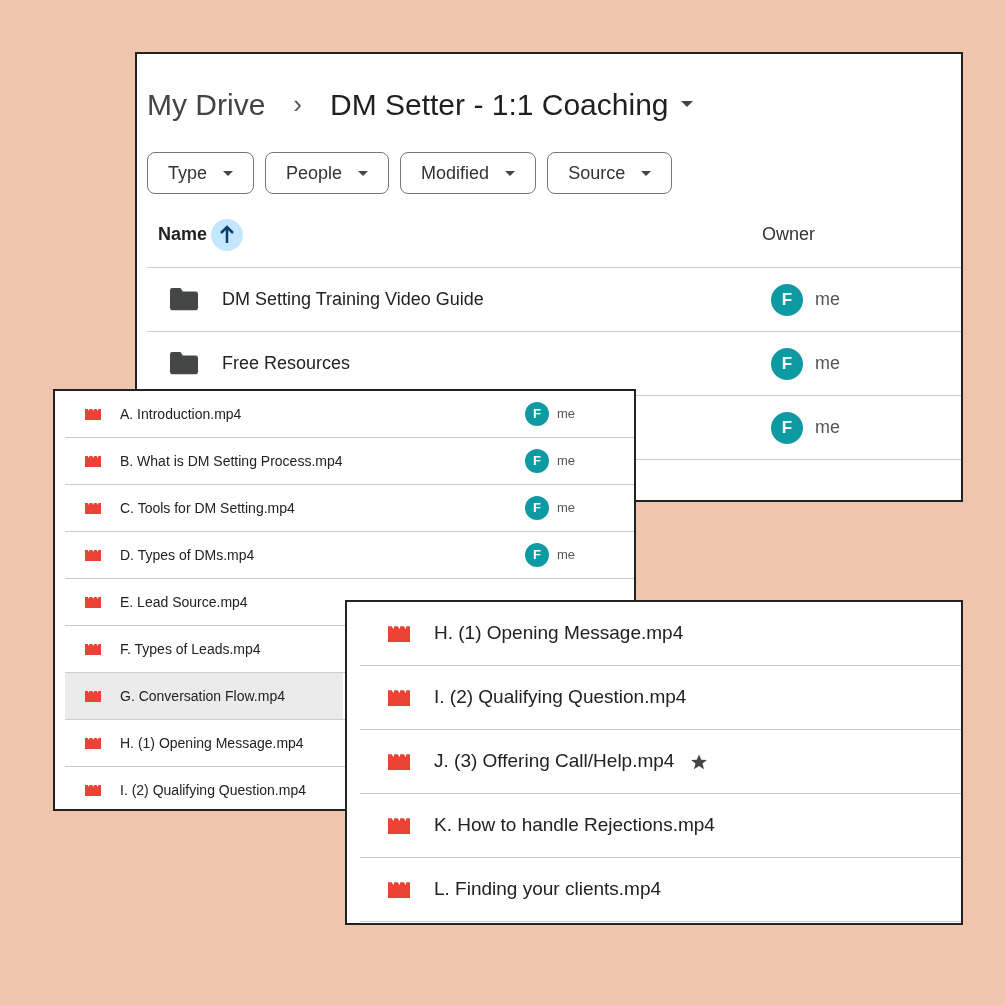  I want to click on file-name: E. Lead Source.mp4, so click(184, 602).